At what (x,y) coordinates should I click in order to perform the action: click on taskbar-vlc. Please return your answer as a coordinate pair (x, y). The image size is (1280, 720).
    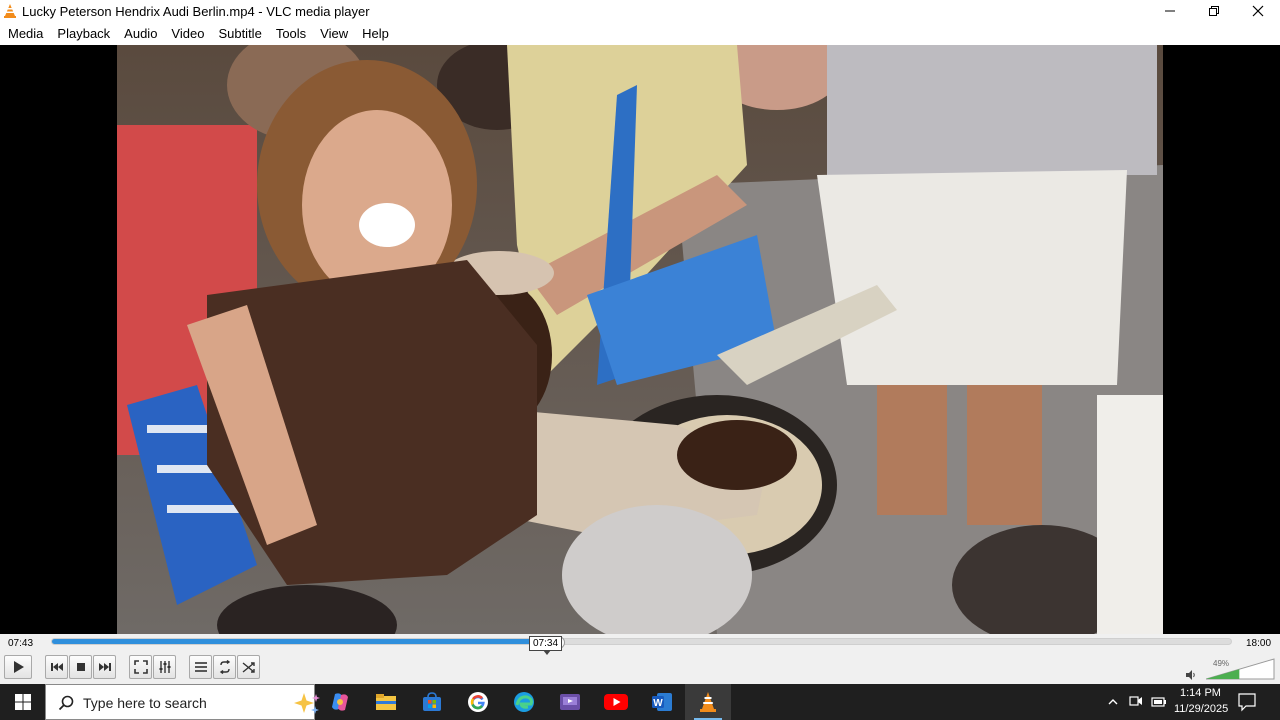
    Looking at the image, I should click on (708, 702).